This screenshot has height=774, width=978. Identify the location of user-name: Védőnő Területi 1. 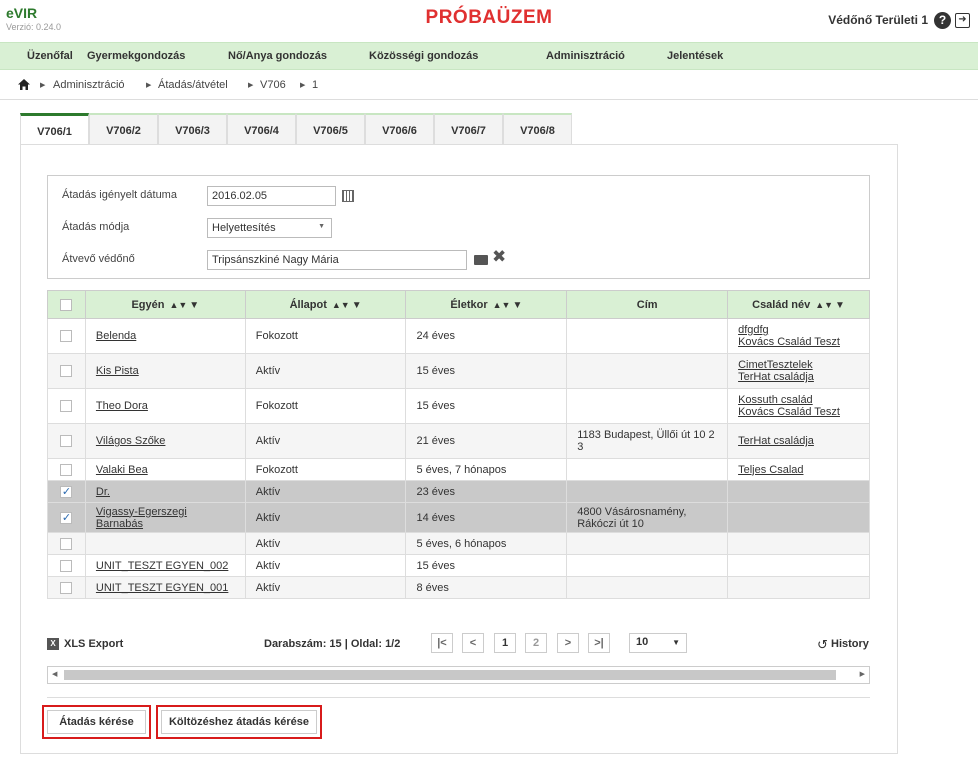
(878, 20).